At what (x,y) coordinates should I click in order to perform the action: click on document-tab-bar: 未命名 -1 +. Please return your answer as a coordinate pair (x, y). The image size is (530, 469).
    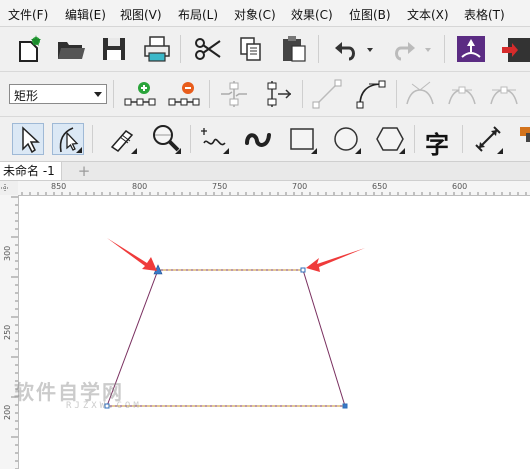
    Looking at the image, I should click on (265, 171).